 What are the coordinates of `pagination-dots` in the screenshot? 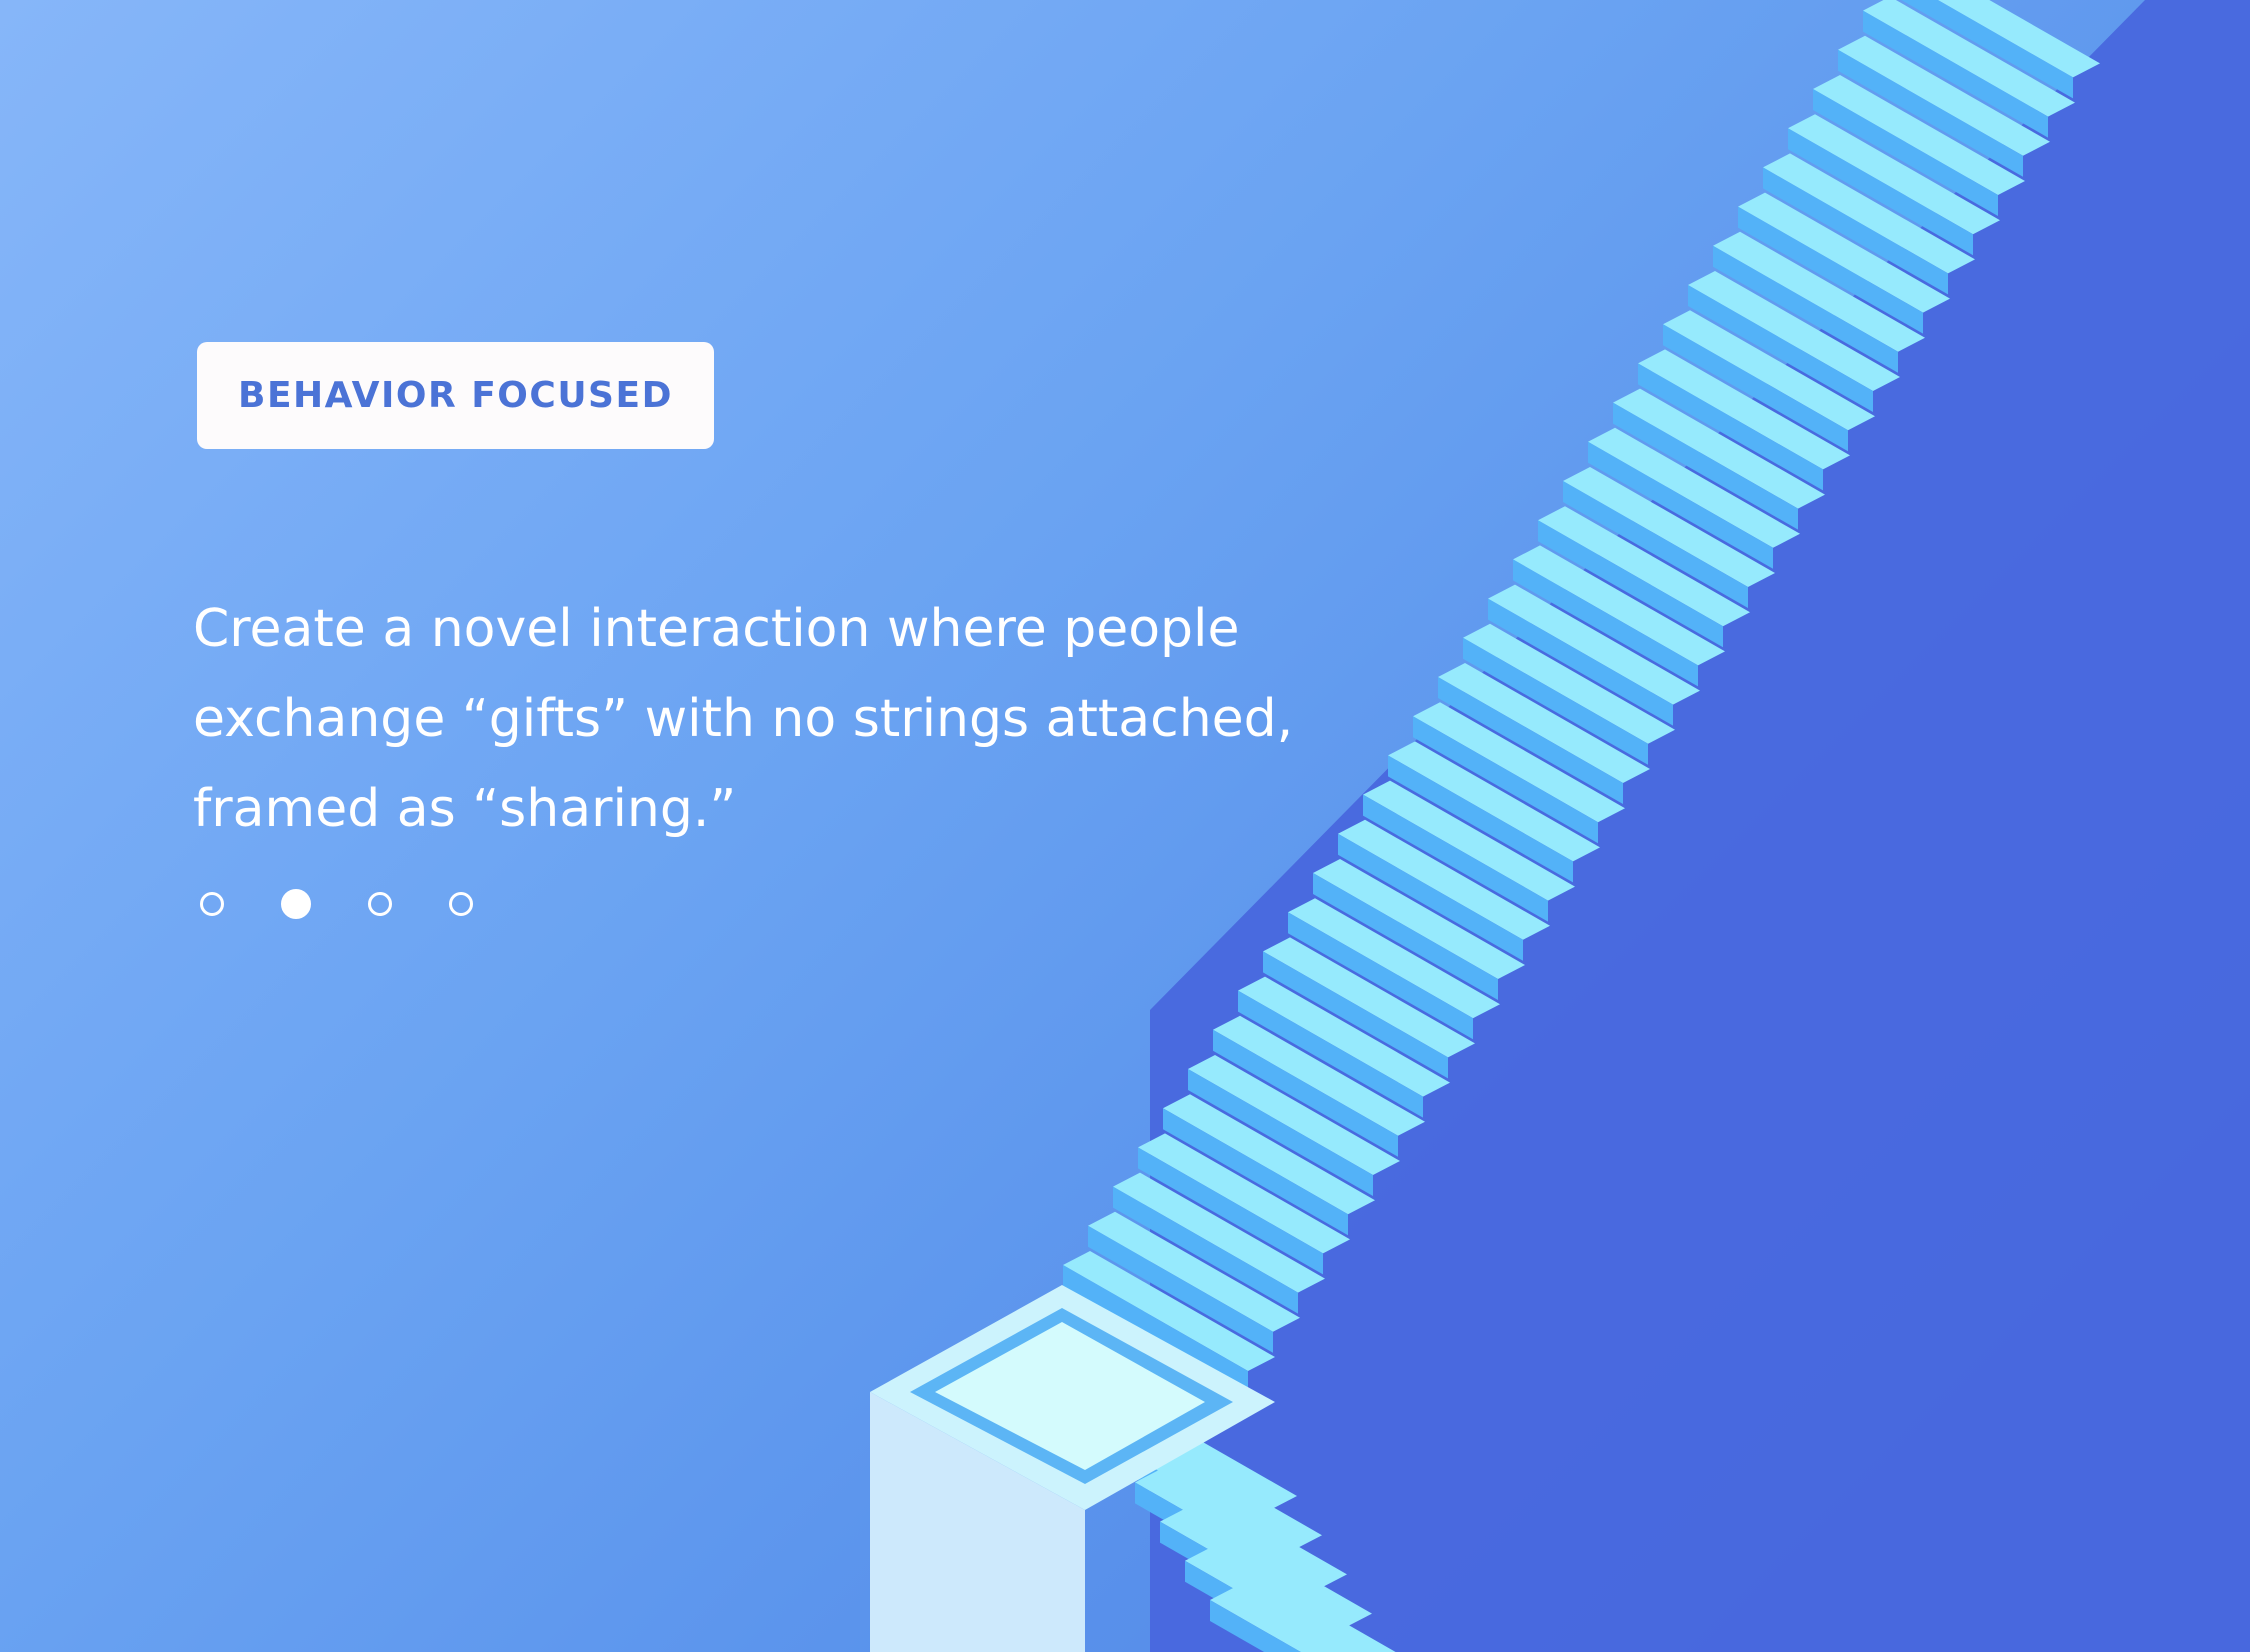 It's located at (336, 904).